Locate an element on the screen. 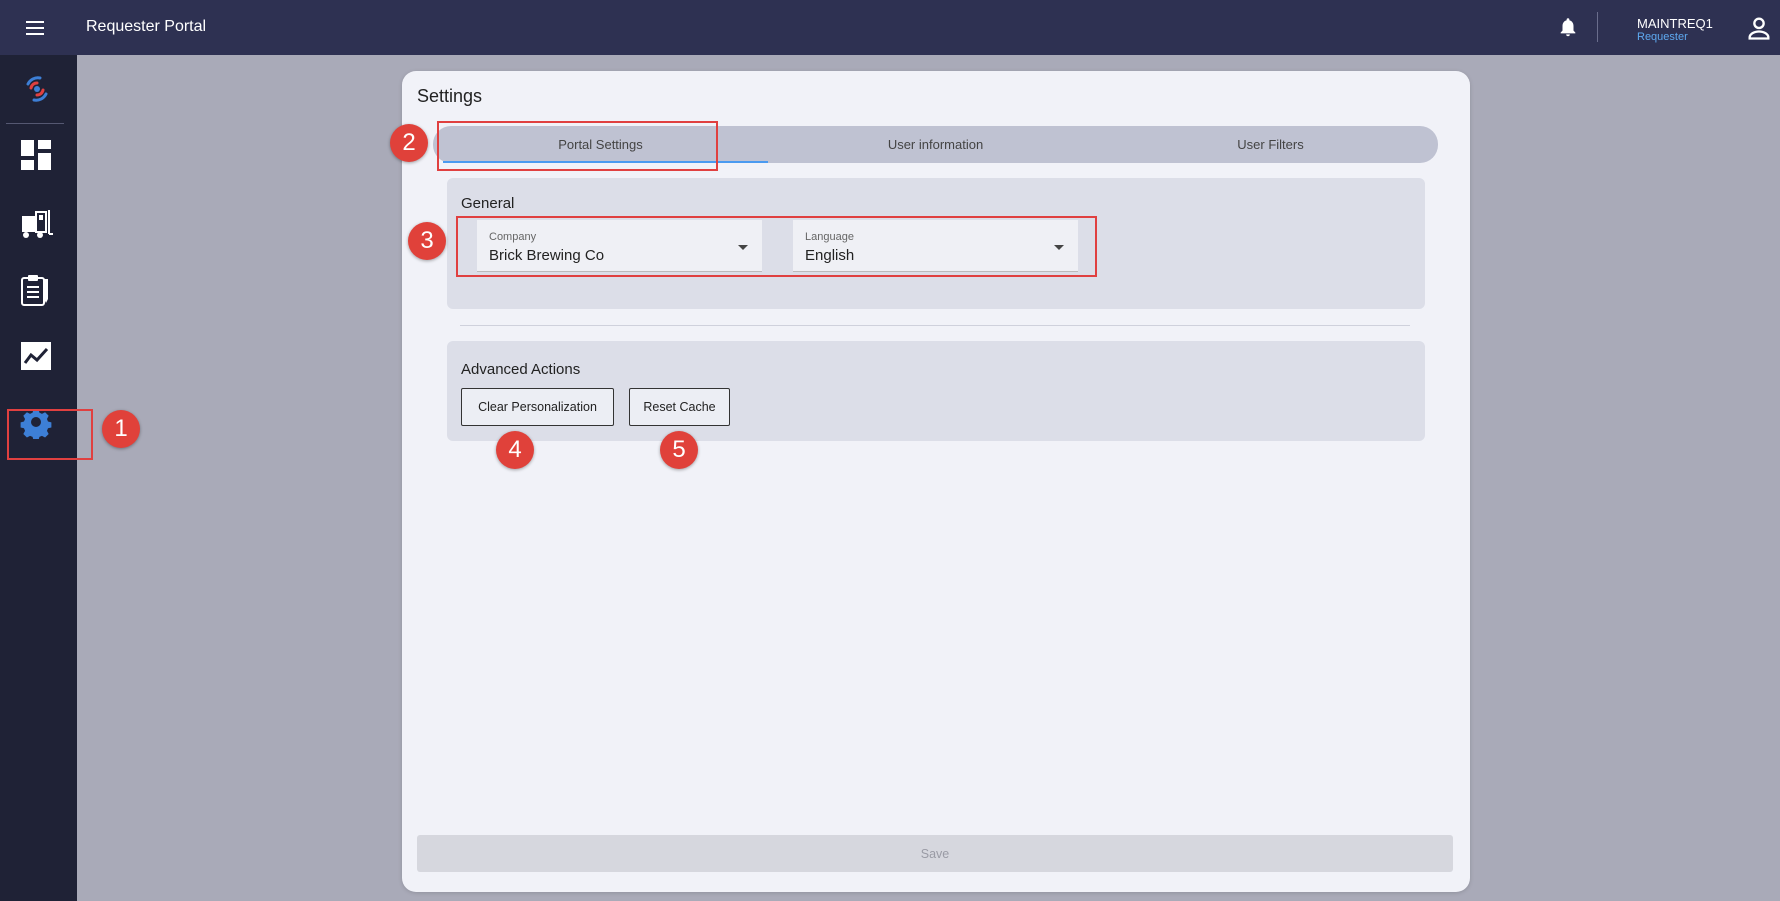 This screenshot has height=901, width=1780. dashboard-icon is located at coordinates (36, 155).